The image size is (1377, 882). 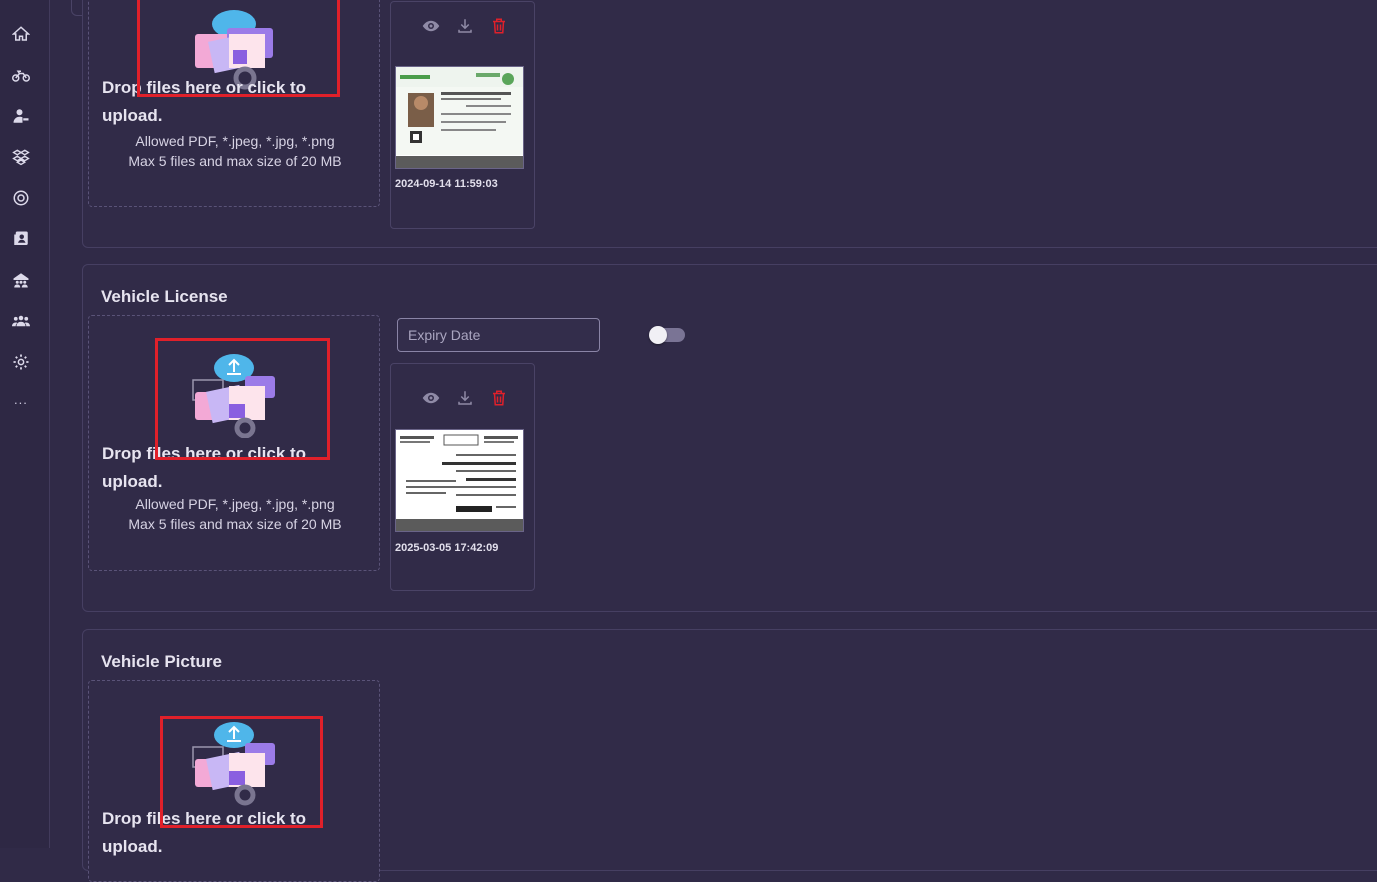 I want to click on gear-icon, so click(x=21, y=362).